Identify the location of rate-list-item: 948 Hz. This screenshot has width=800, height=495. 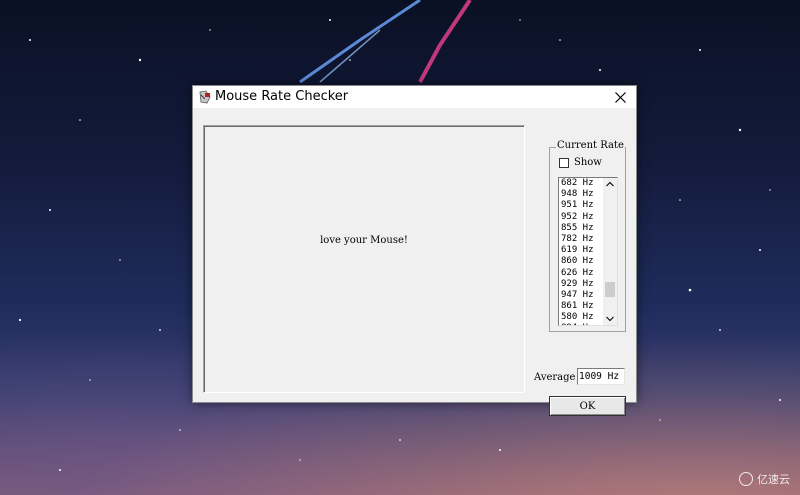
(577, 194).